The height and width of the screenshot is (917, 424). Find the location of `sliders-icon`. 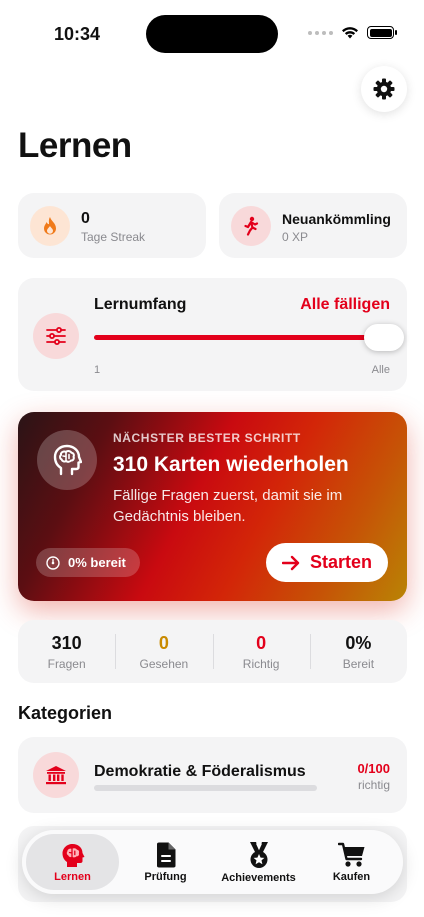

sliders-icon is located at coordinates (56, 336).